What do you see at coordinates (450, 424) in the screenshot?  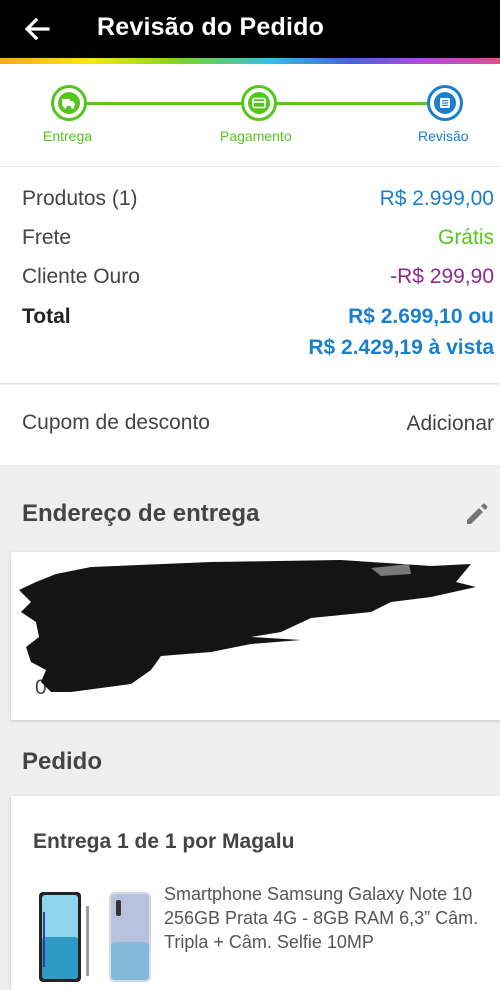 I see `add-coupon-button: Adicionar` at bounding box center [450, 424].